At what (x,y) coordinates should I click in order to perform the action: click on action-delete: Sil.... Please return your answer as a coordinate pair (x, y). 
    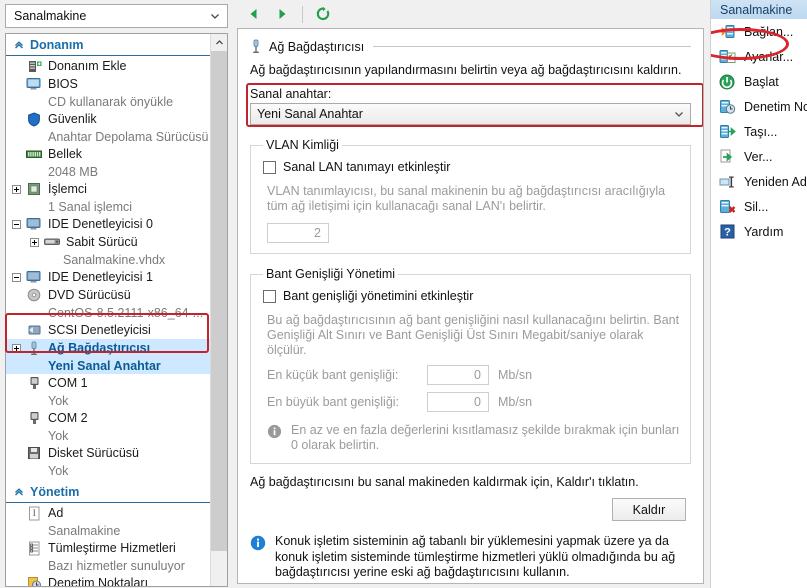
    Looking at the image, I should click on (759, 206).